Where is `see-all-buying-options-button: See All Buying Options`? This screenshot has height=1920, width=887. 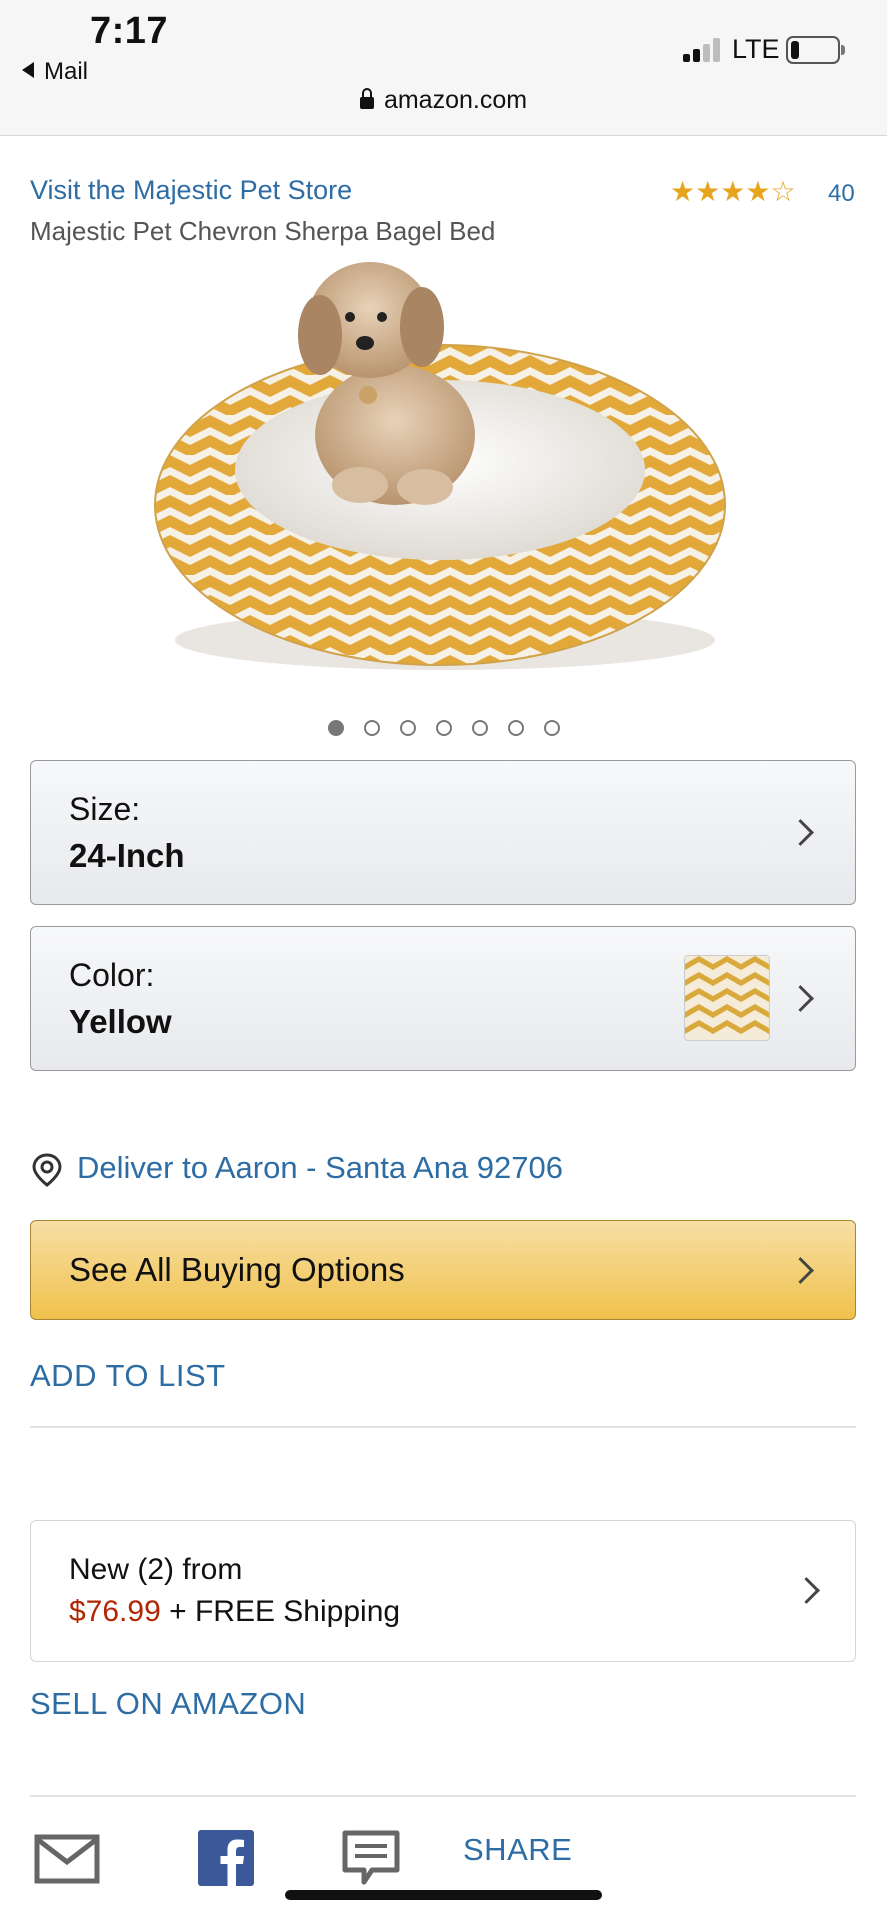 see-all-buying-options-button: See All Buying Options is located at coordinates (443, 1270).